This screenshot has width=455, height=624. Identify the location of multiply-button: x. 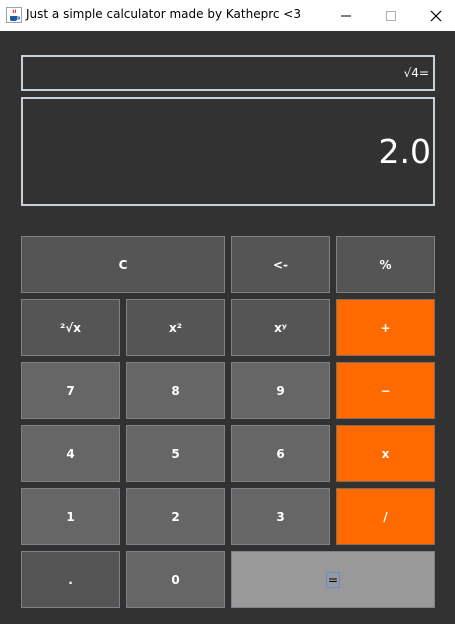
(385, 453).